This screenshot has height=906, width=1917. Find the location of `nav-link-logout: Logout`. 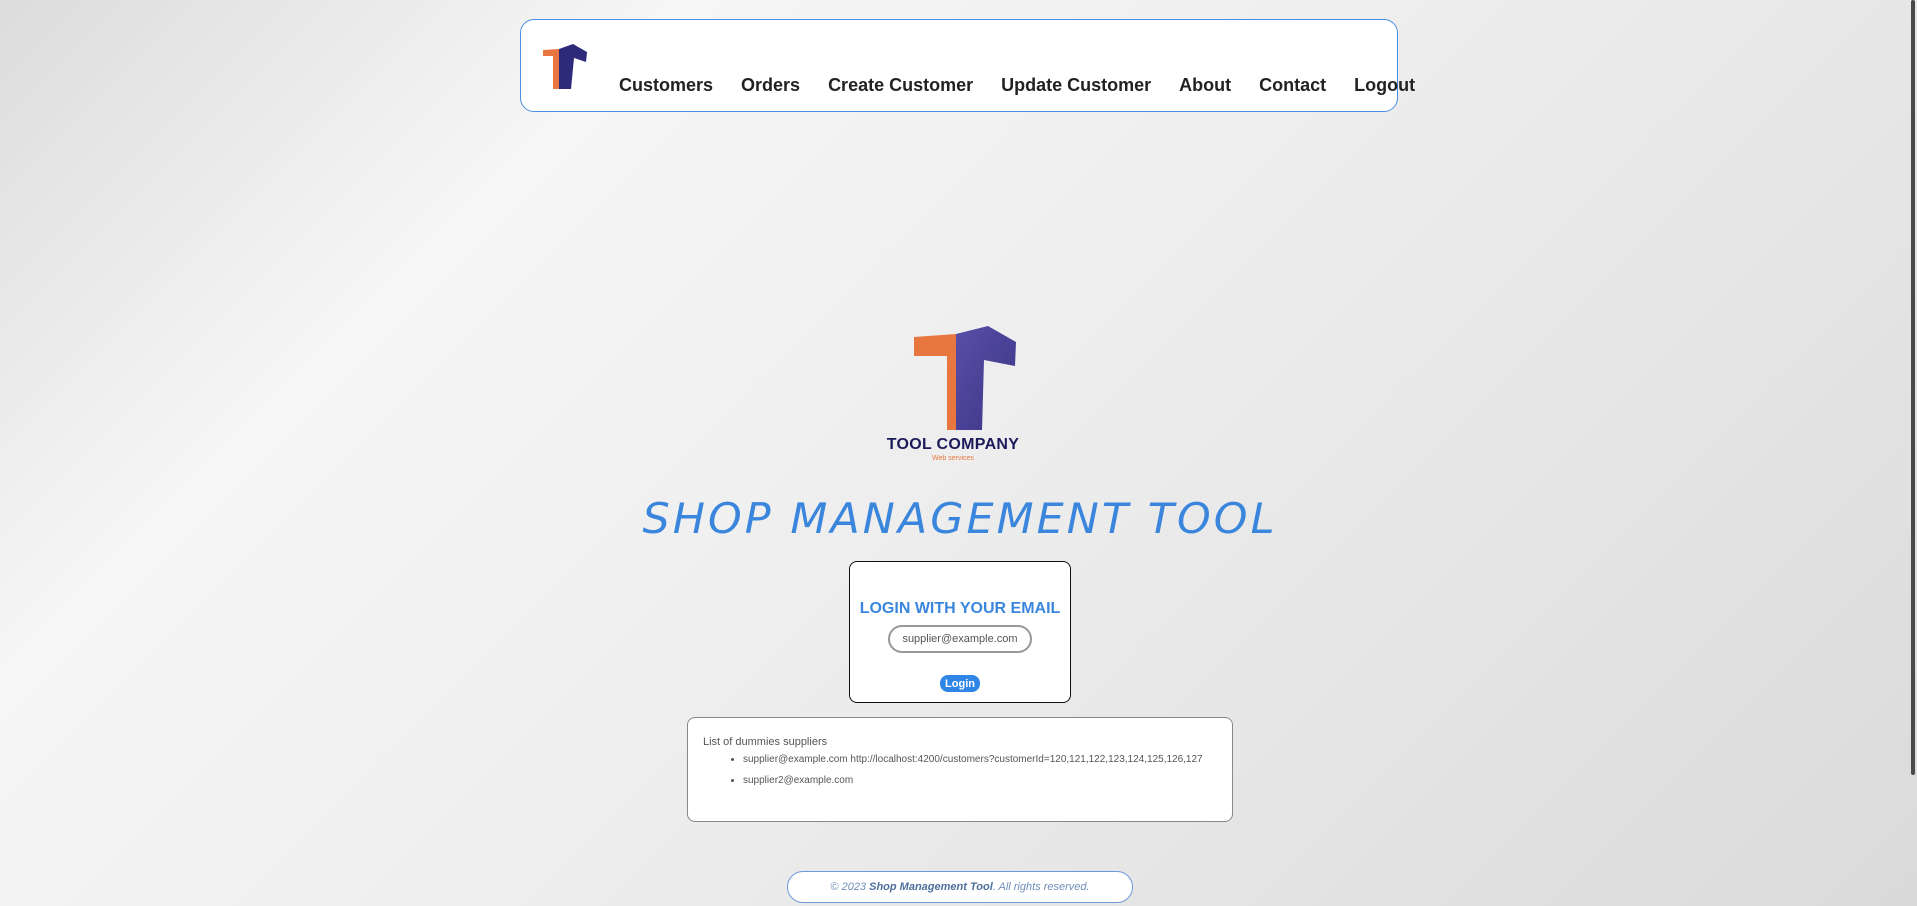

nav-link-logout: Logout is located at coordinates (1384, 85).